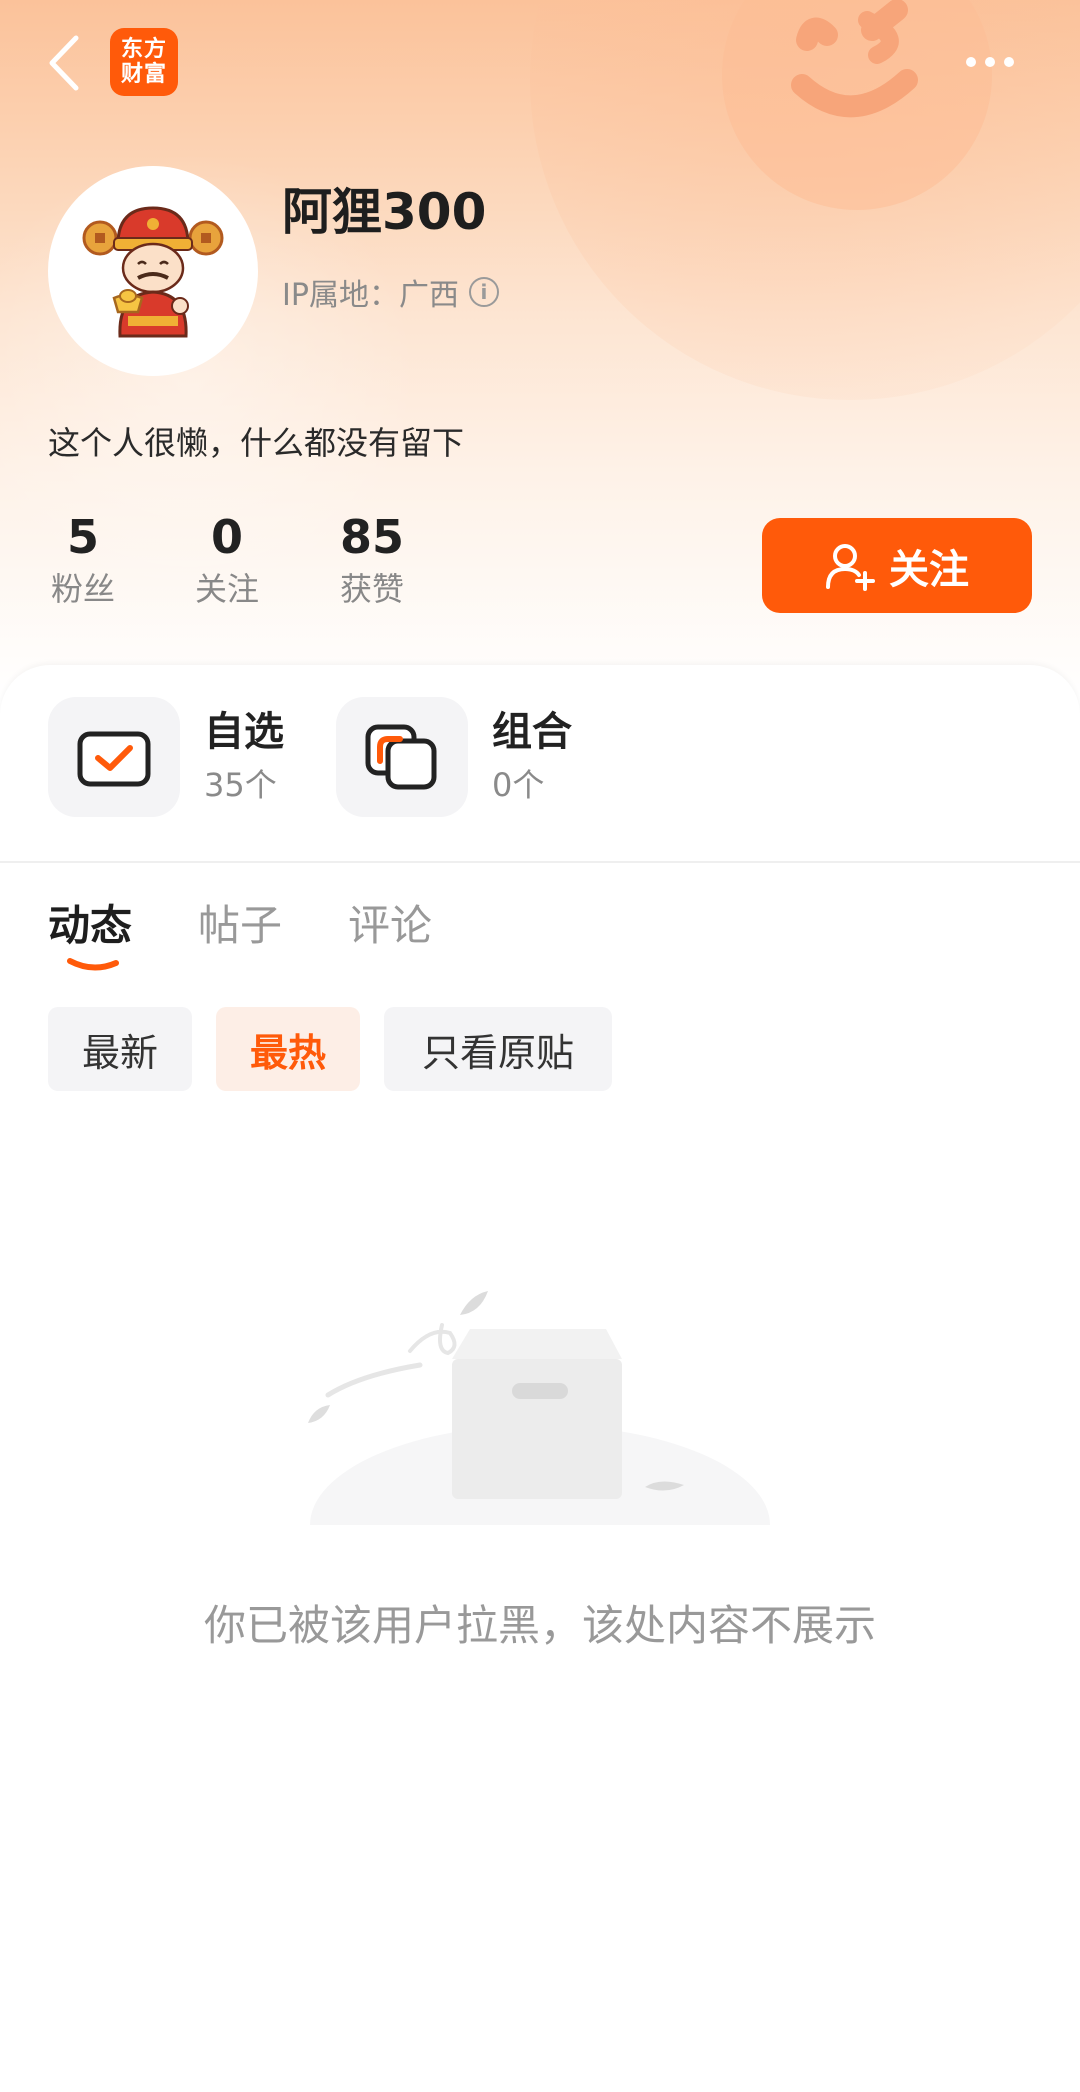  Describe the element at coordinates (498, 1049) in the screenshot. I see `filter-original-only: 只看原贴` at that location.